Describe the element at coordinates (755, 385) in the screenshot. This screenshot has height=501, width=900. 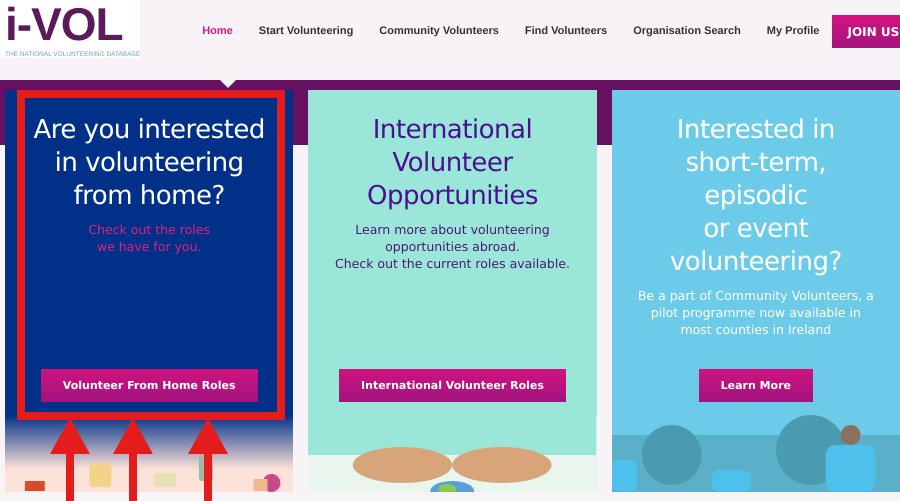
I see `card-button: Learn More` at that location.